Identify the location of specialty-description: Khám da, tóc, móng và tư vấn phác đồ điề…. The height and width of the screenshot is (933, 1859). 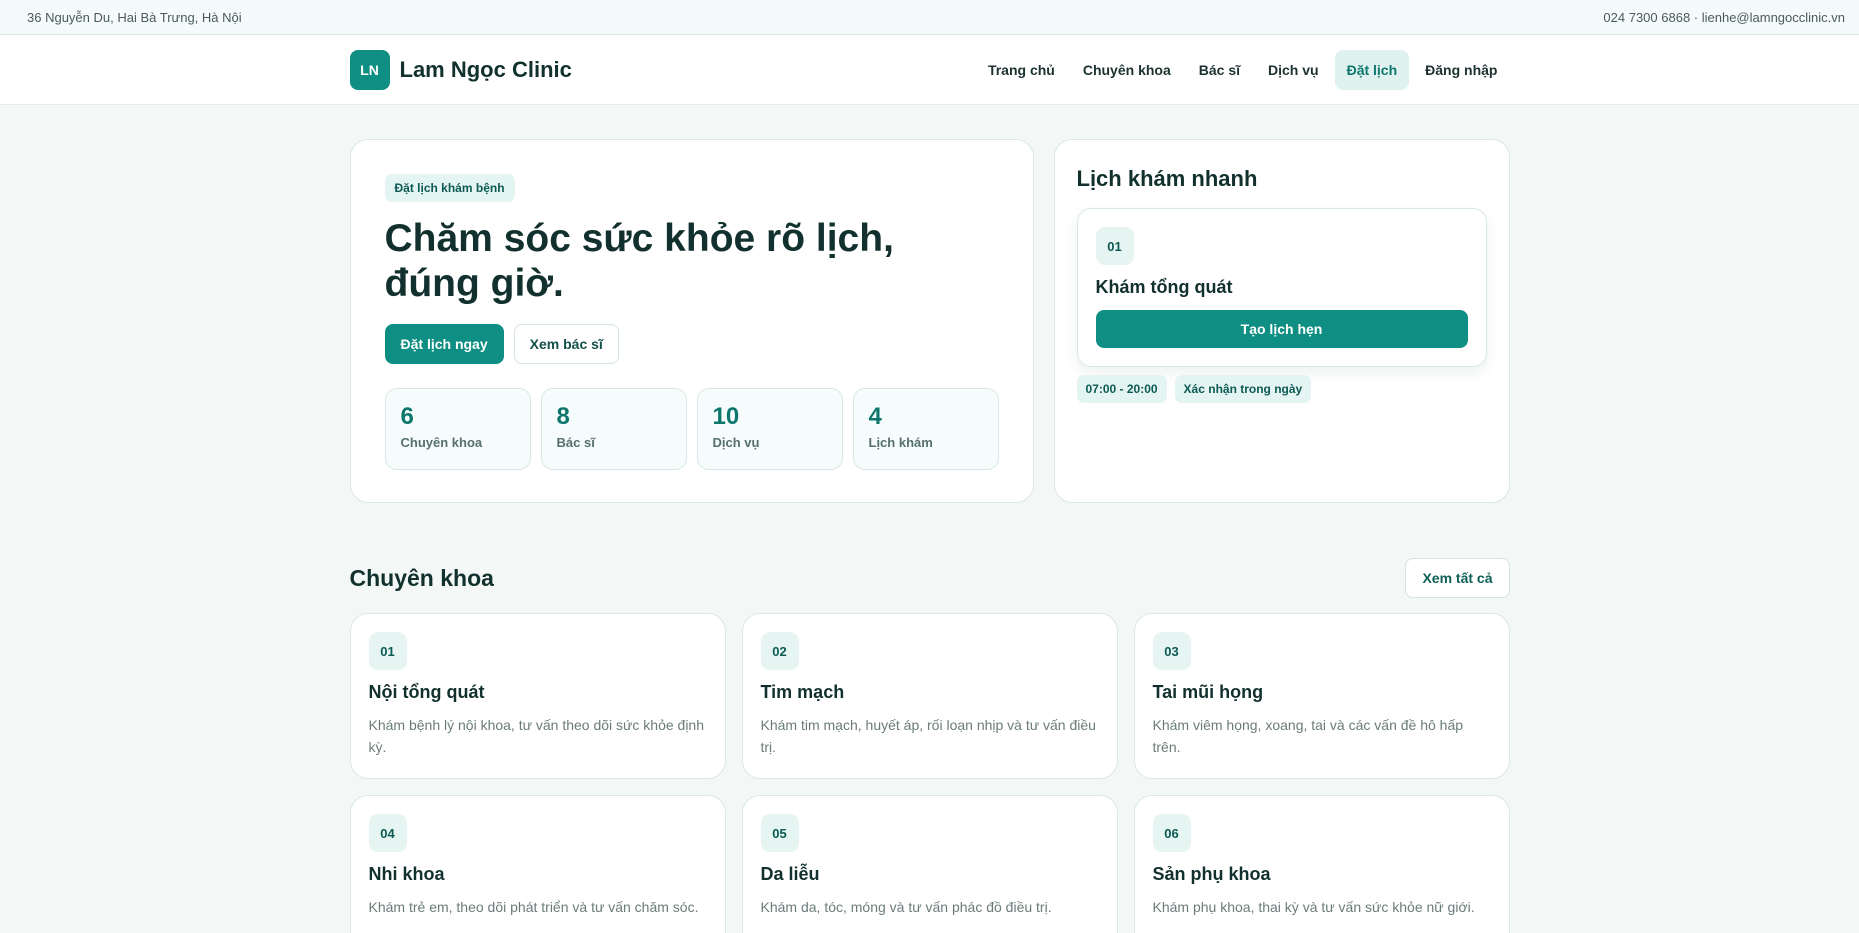
(906, 907).